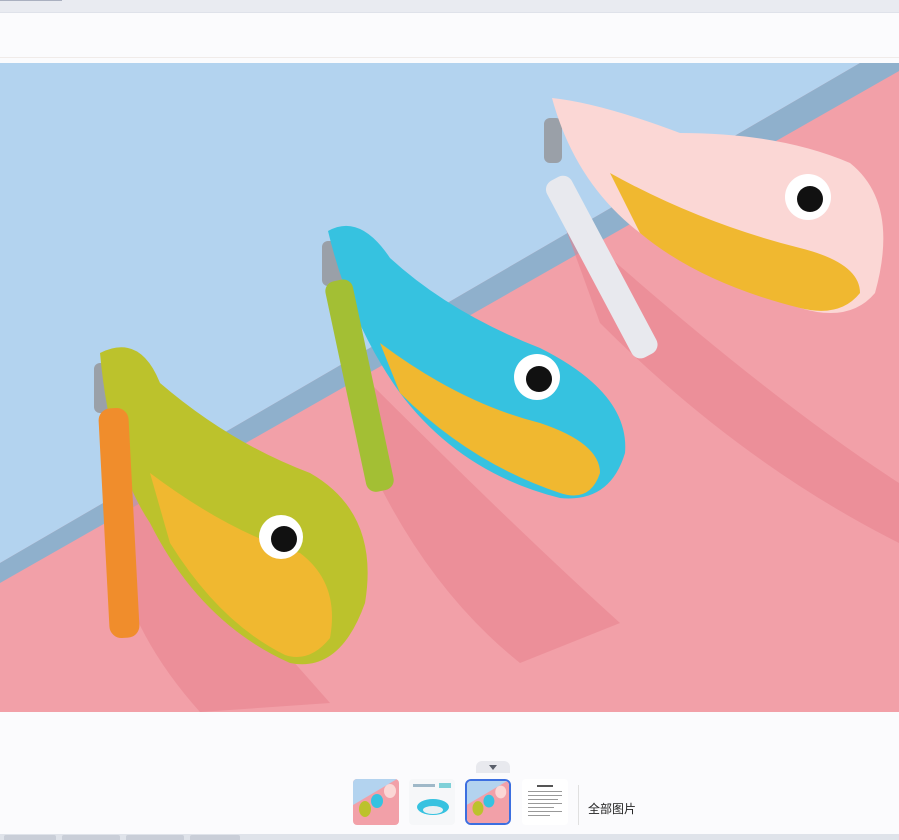  I want to click on all-images-link: 全部图片, so click(612, 808).